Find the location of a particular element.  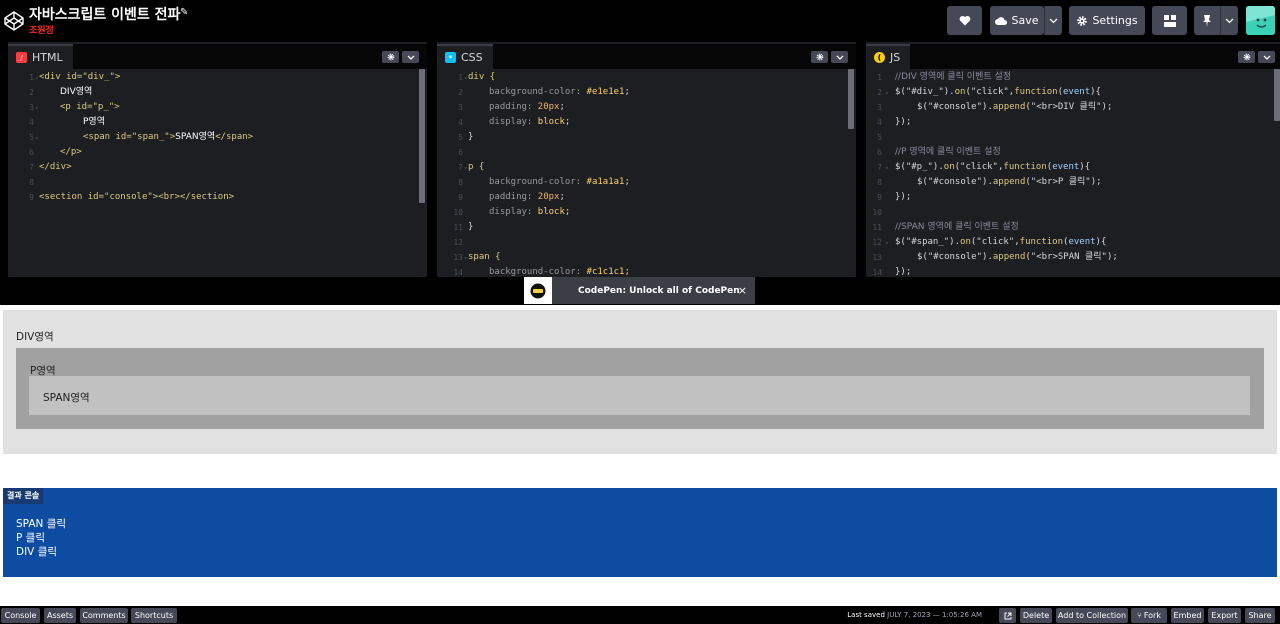

html-editor-label: HTML is located at coordinates (47, 57).